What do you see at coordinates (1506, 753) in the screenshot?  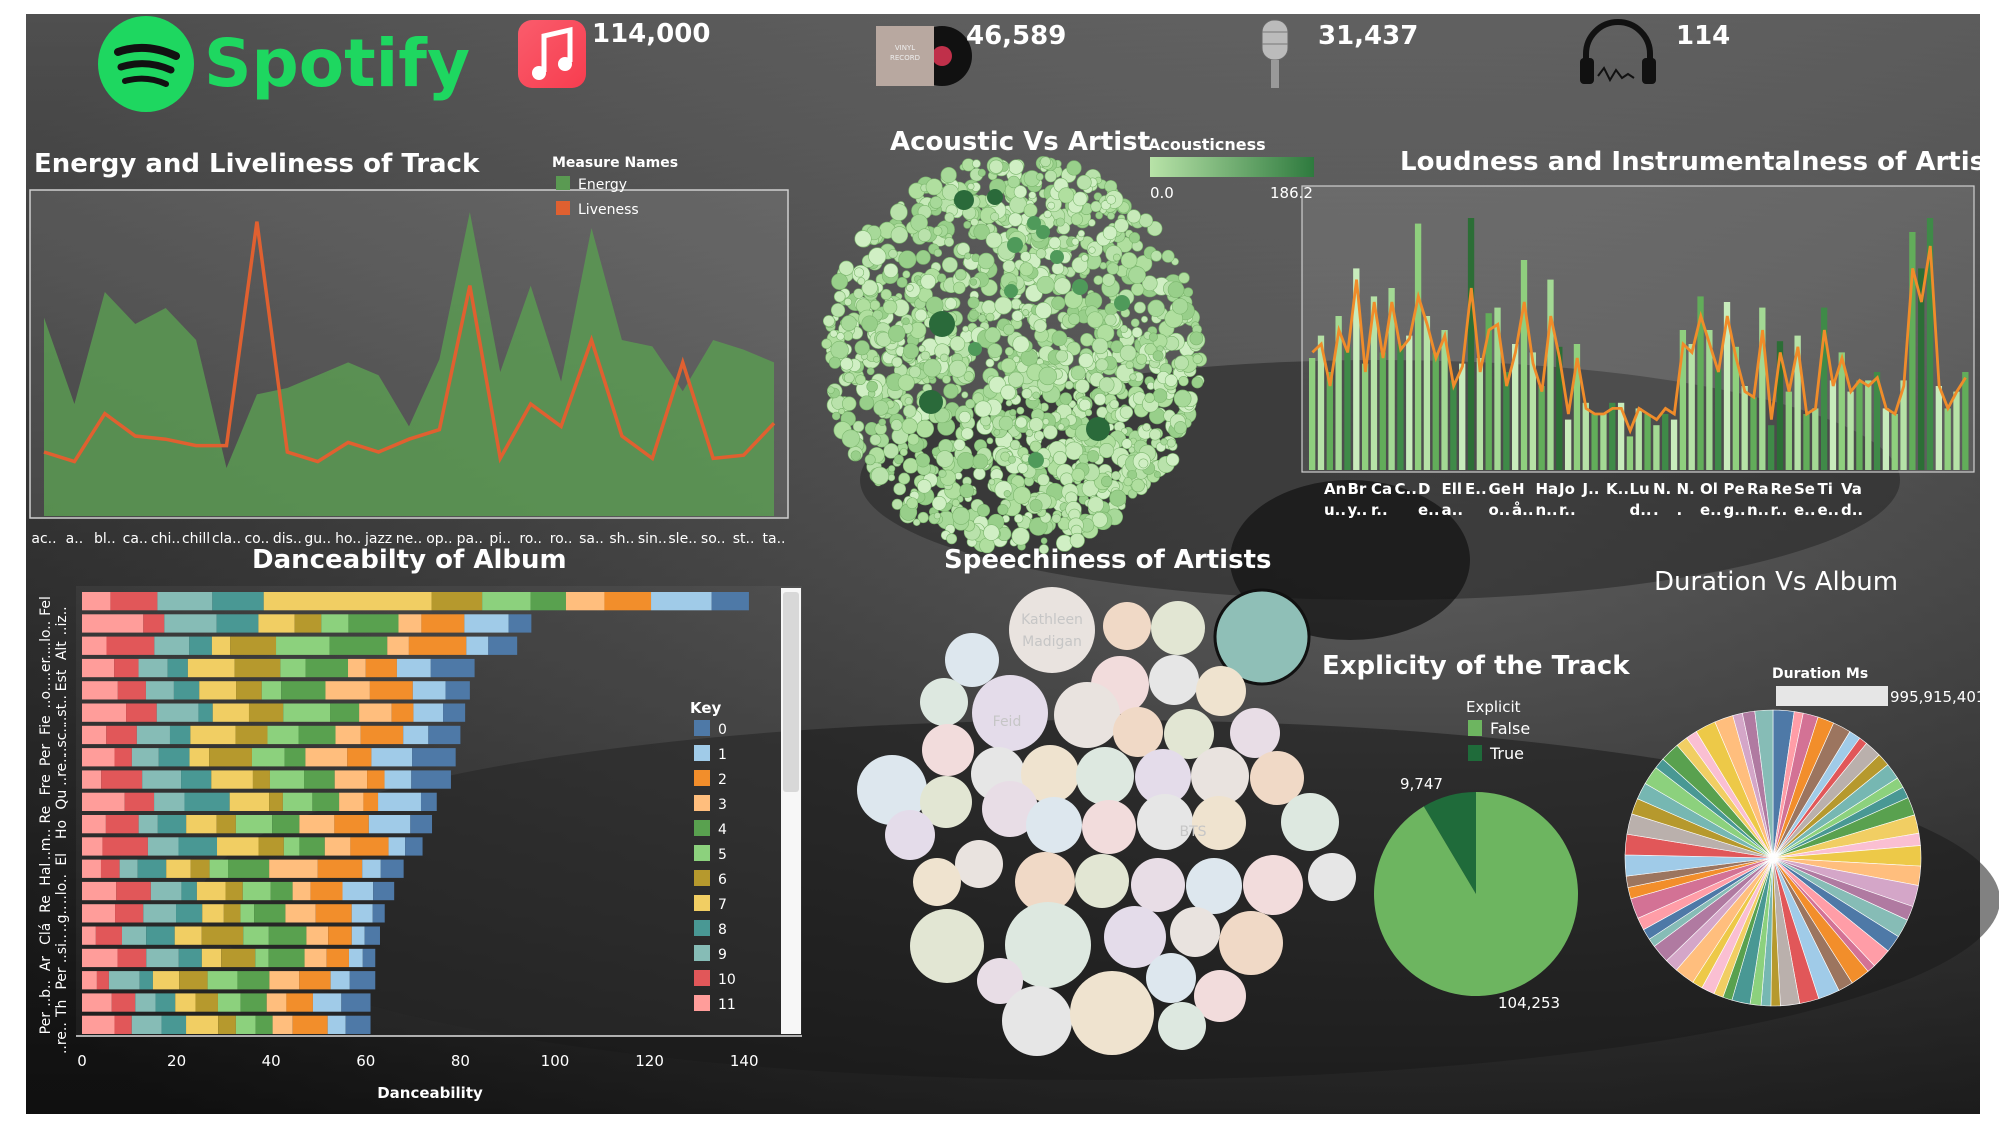 I see `legend-label-true: True` at bounding box center [1506, 753].